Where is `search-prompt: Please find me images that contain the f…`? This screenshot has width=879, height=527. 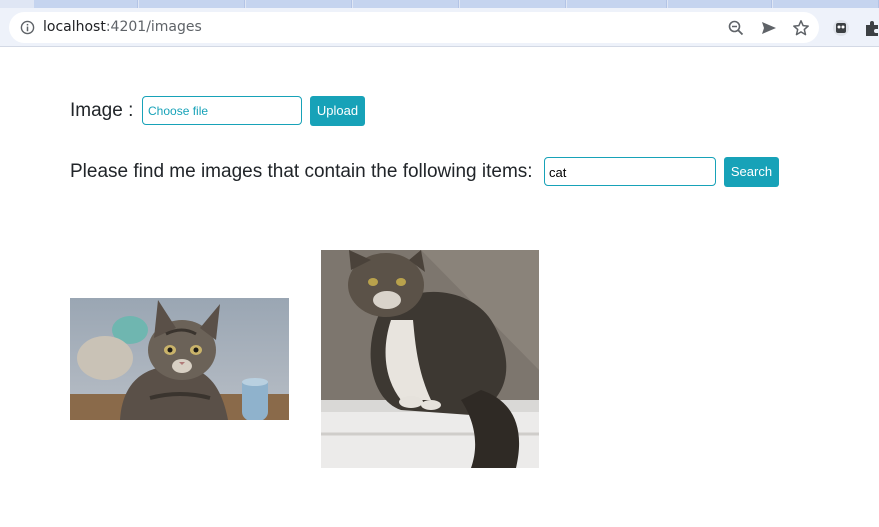 search-prompt: Please find me images that contain the f… is located at coordinates (301, 171).